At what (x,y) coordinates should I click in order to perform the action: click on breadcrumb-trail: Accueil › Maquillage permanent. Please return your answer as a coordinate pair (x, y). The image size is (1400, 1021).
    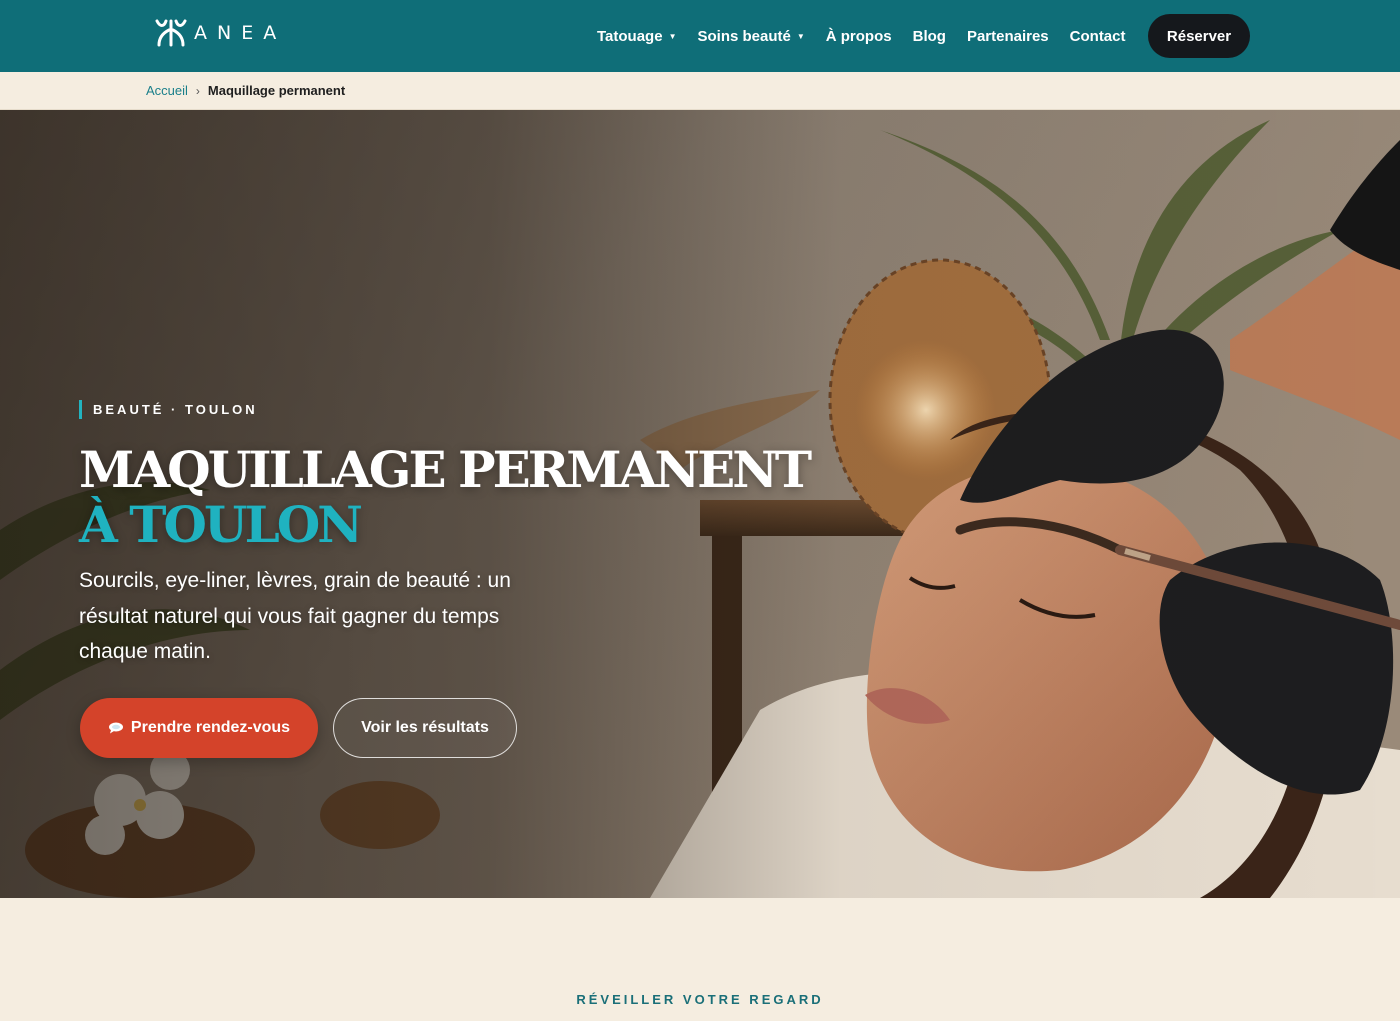
    Looking at the image, I should click on (245, 90).